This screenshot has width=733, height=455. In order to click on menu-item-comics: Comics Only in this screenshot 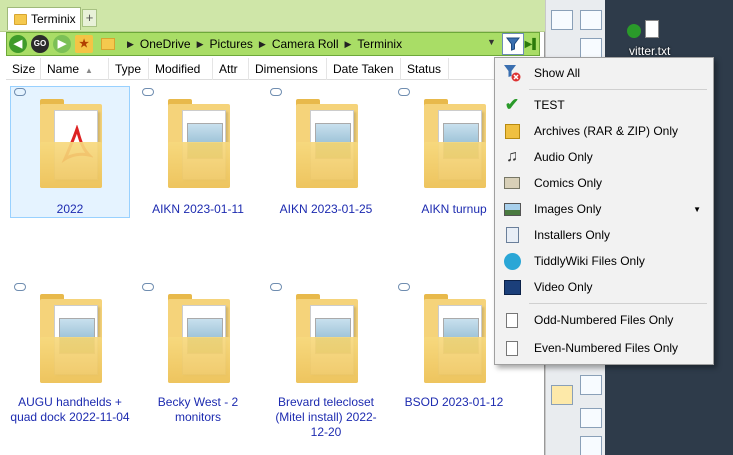, I will do `click(604, 183)`.